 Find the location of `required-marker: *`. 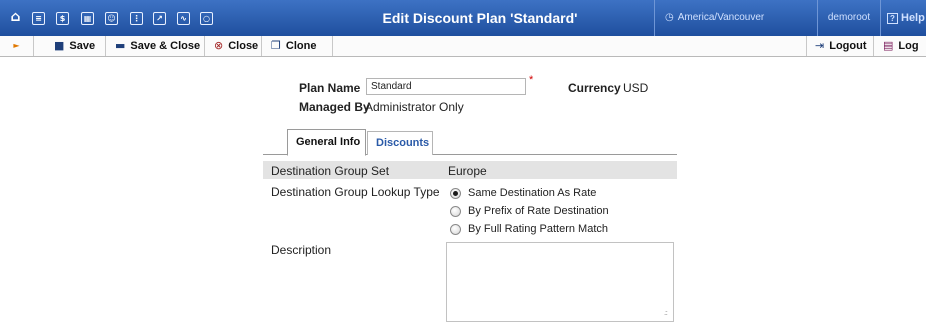

required-marker: * is located at coordinates (531, 80).